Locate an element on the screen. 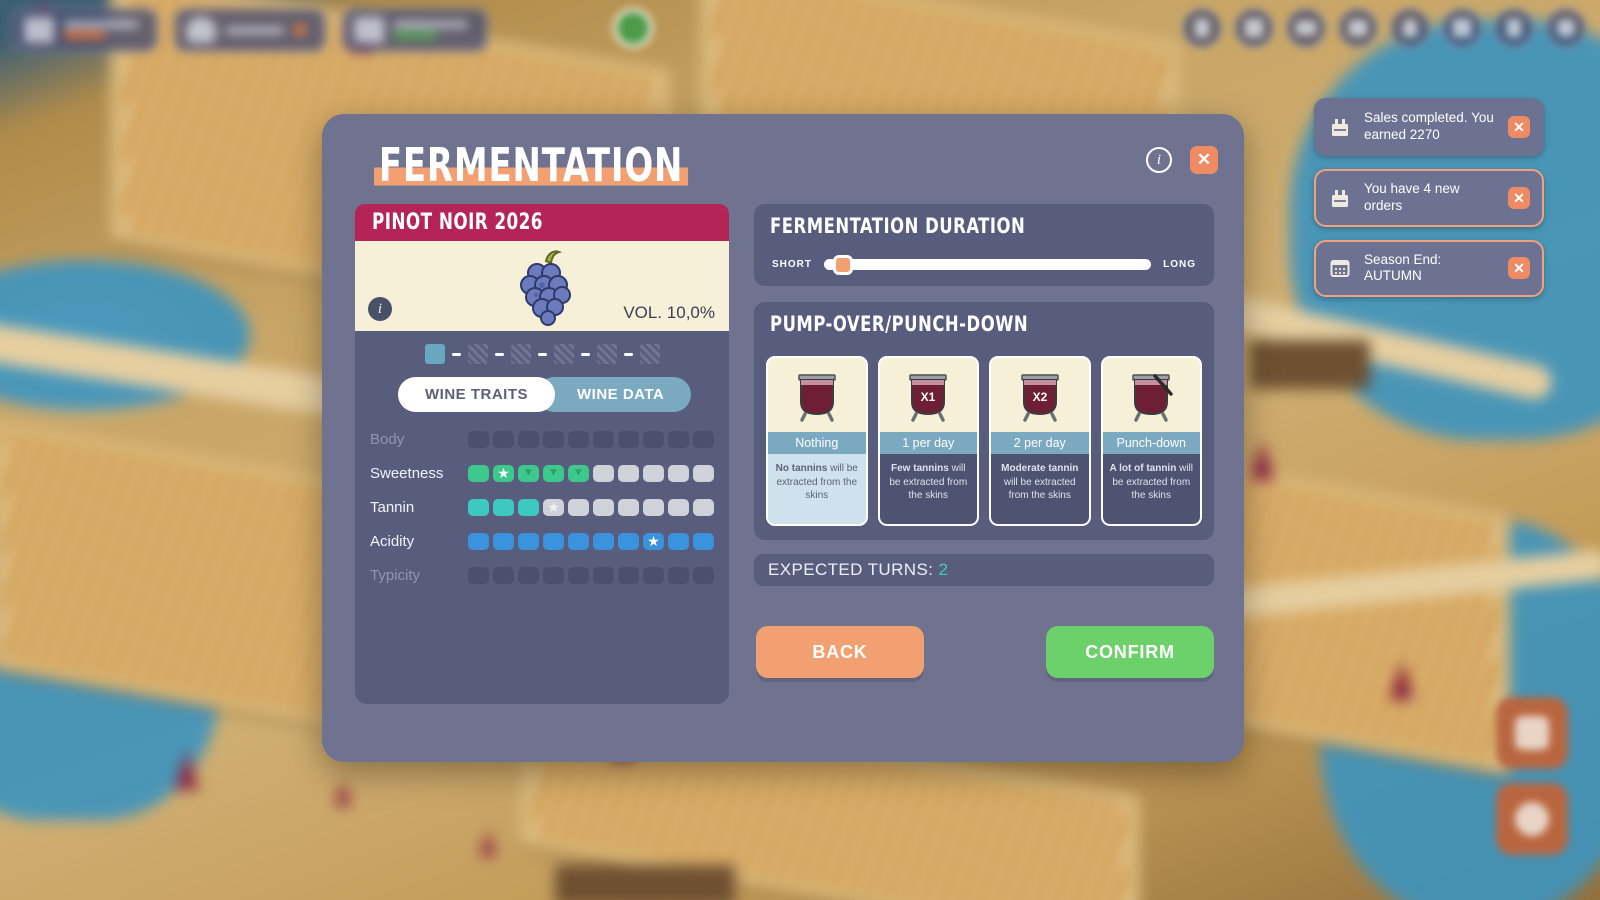 The width and height of the screenshot is (1600, 900). confirm-button: CONFIRM is located at coordinates (1130, 652).